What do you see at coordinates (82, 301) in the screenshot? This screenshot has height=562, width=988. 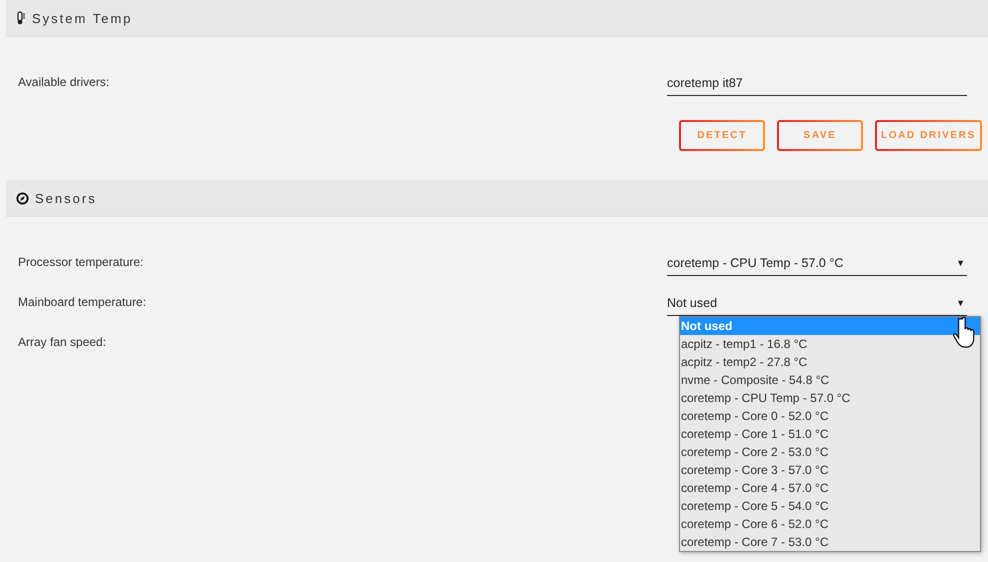 I see `field-label: Mainboard temperature:` at bounding box center [82, 301].